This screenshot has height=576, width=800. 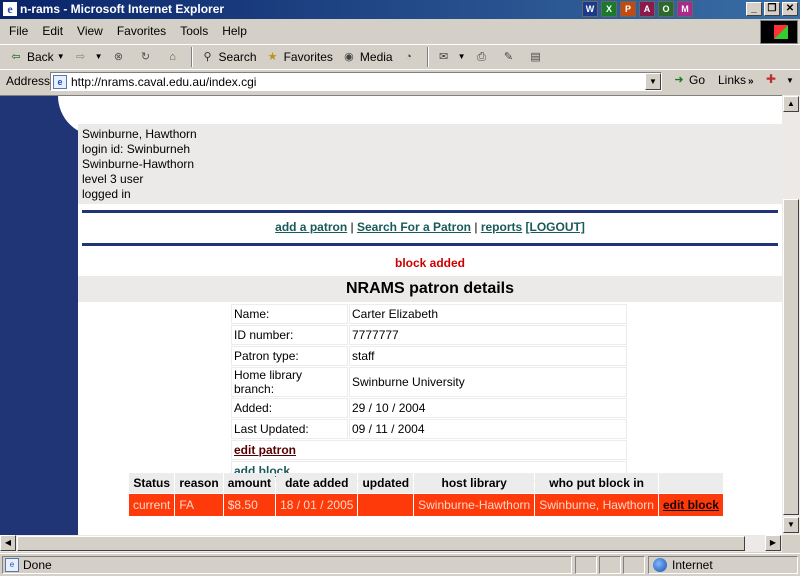 I want to click on excel-icon: X, so click(x=609, y=9).